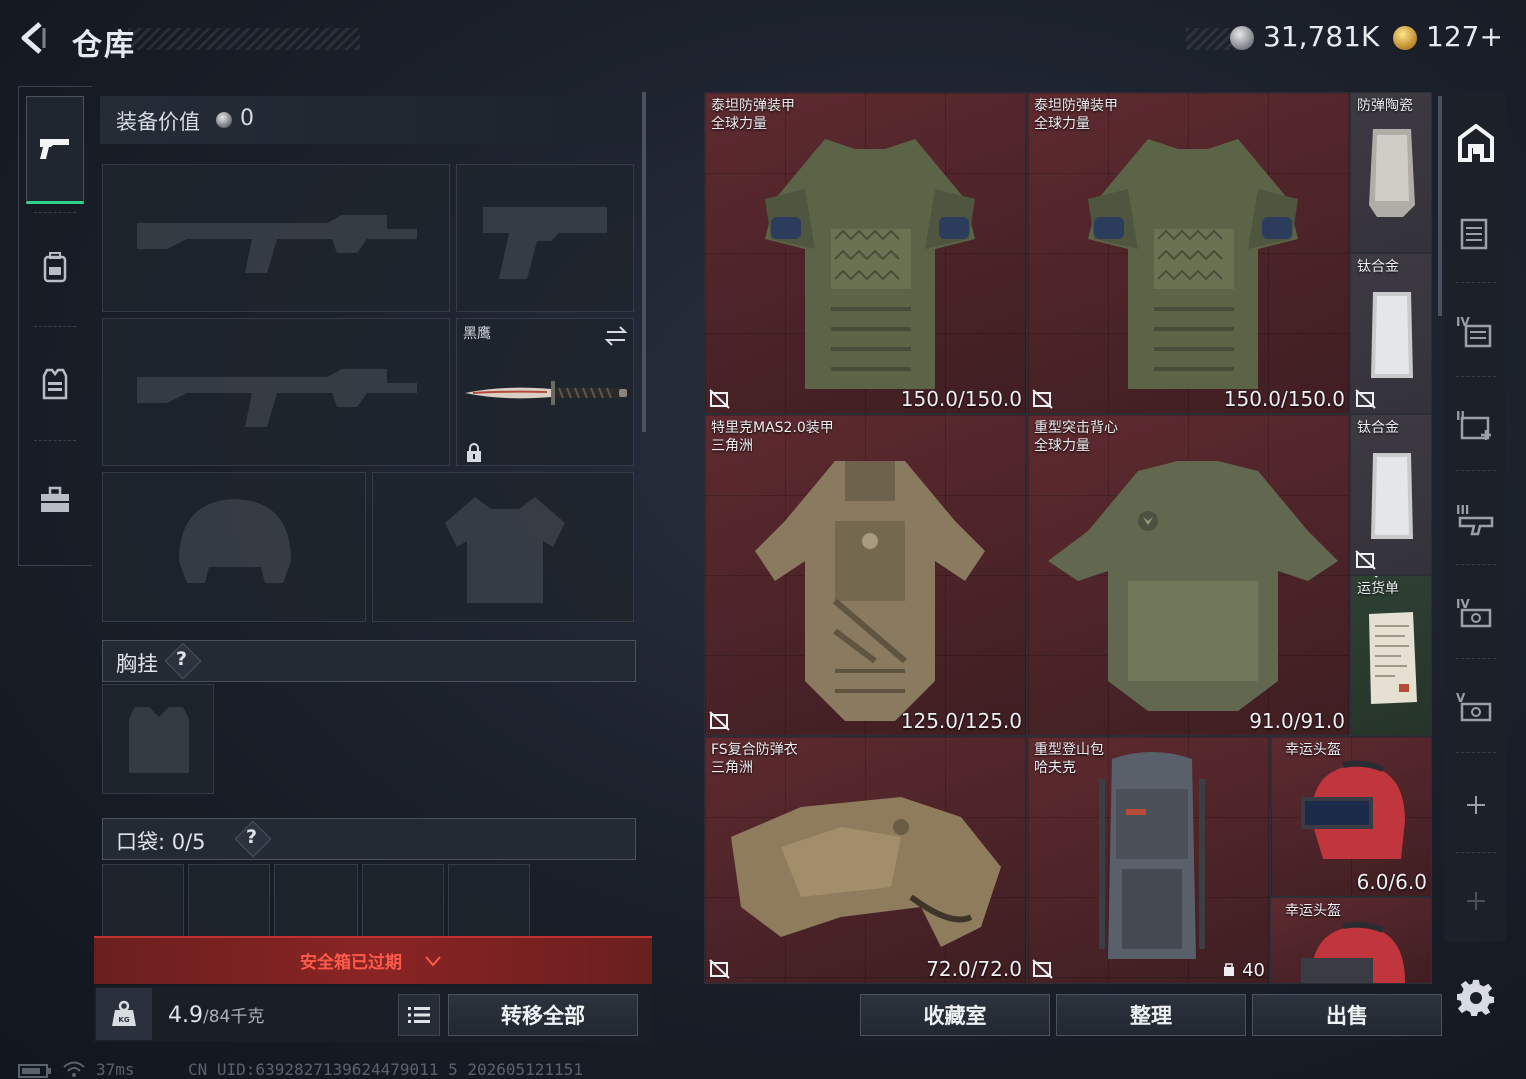 The image size is (1526, 1079). I want to click on storage-tab-7: V, so click(1476, 707).